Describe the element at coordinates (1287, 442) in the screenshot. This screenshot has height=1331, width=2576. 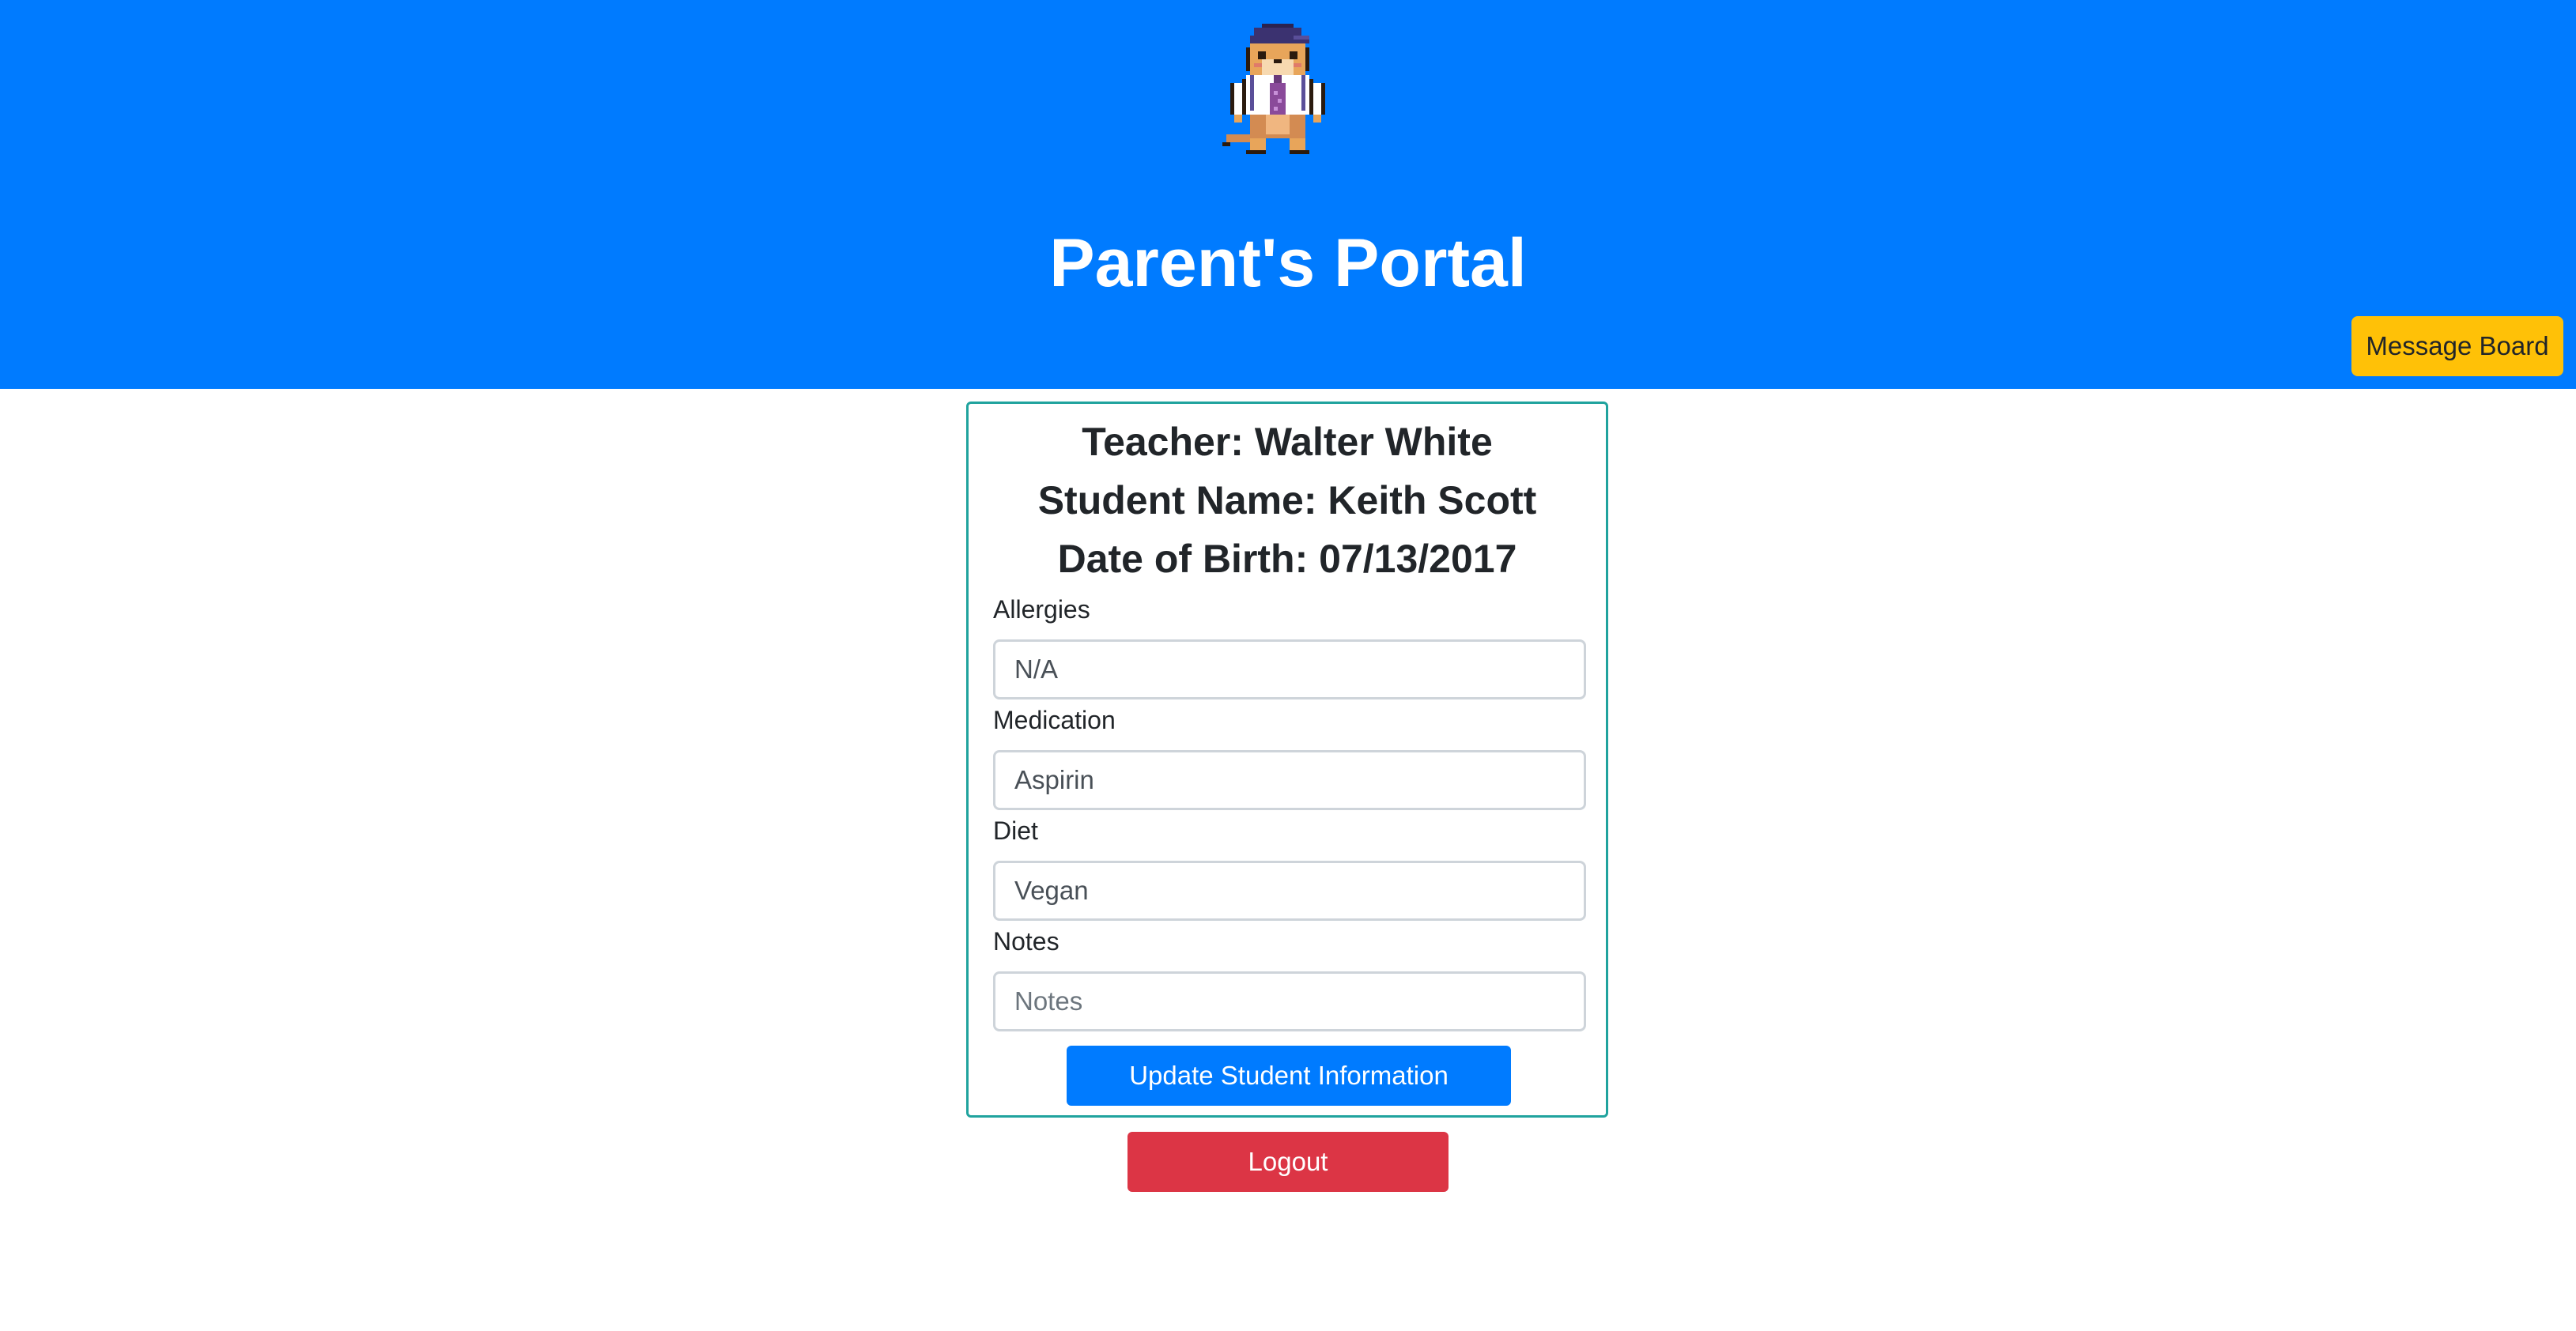
I see `teacher-name: Teacher: Walter White` at that location.